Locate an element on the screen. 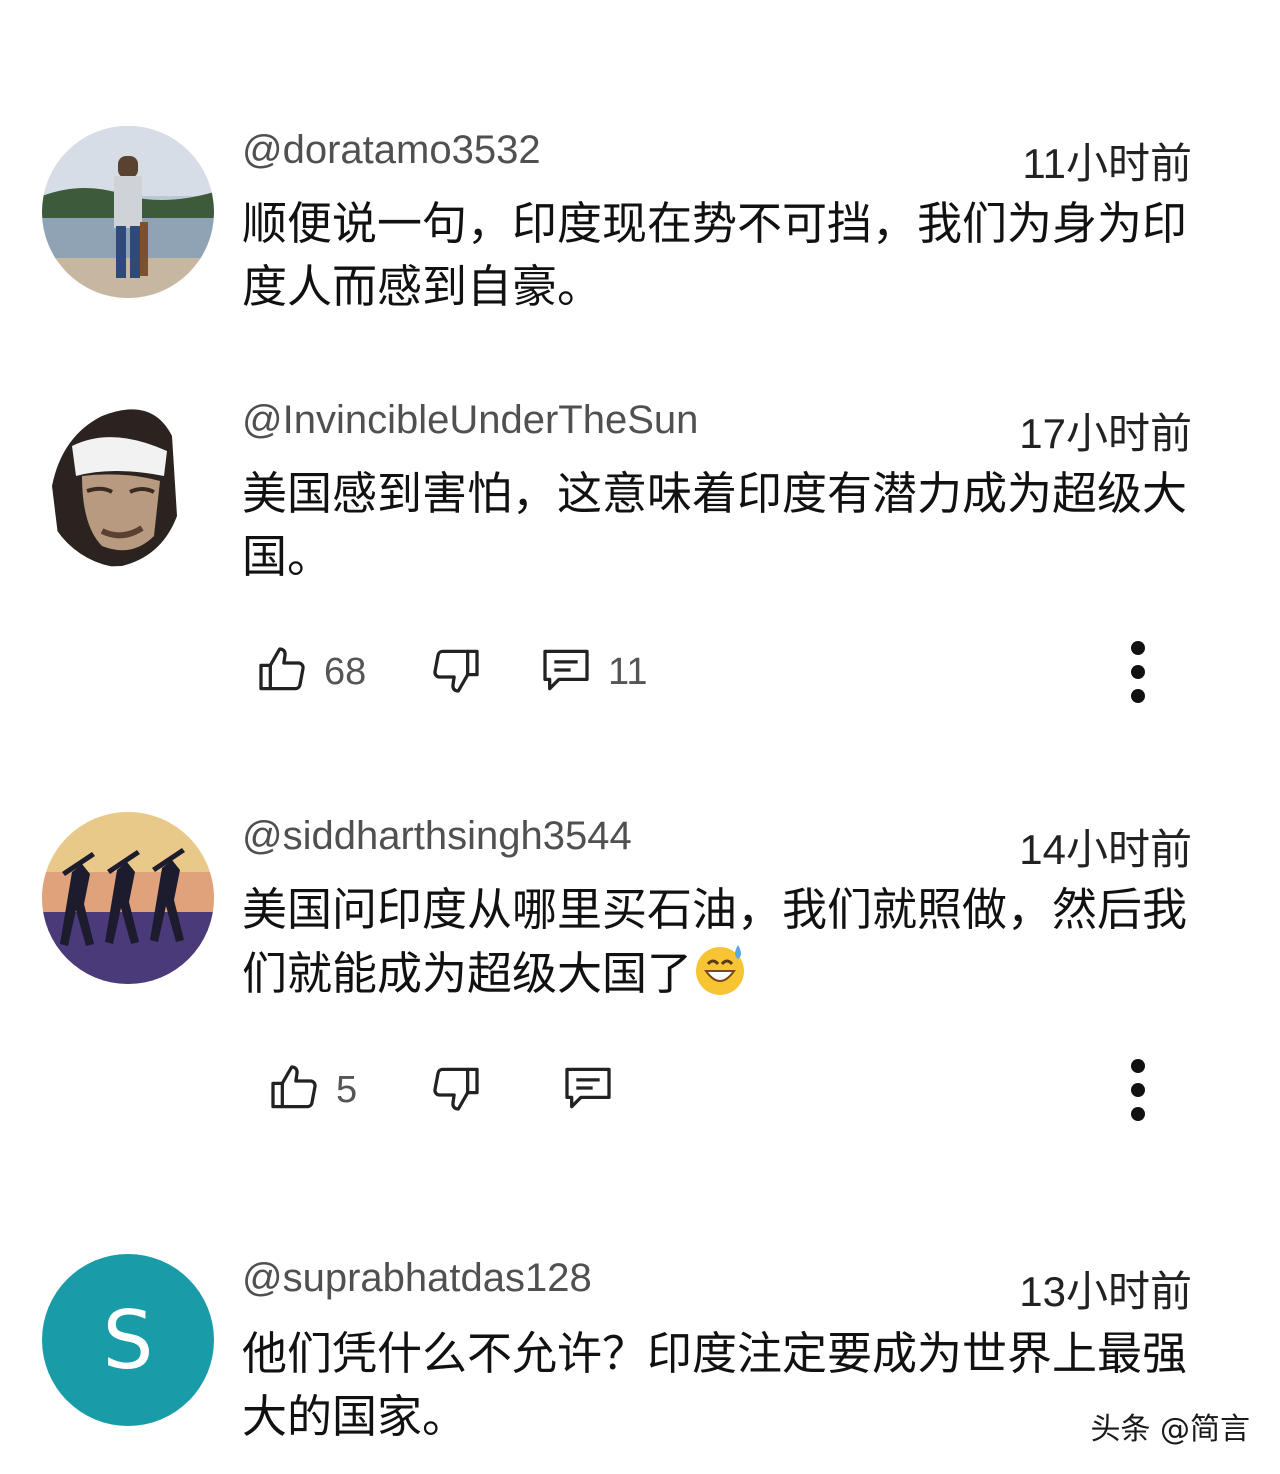  comment-time: 13小时前 is located at coordinates (1105, 1291).